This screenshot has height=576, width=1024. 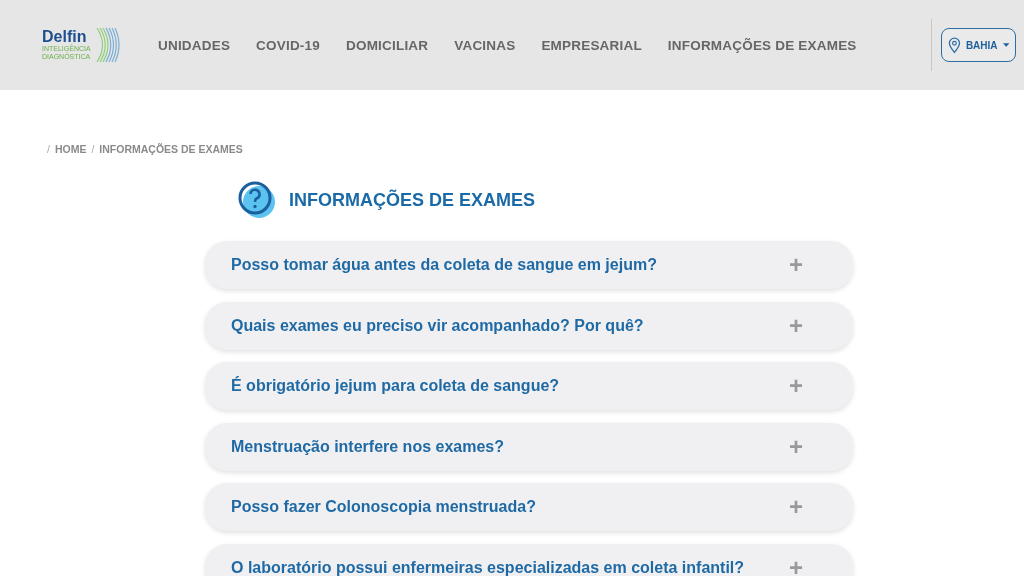 I want to click on location-pin-icon, so click(x=954, y=45).